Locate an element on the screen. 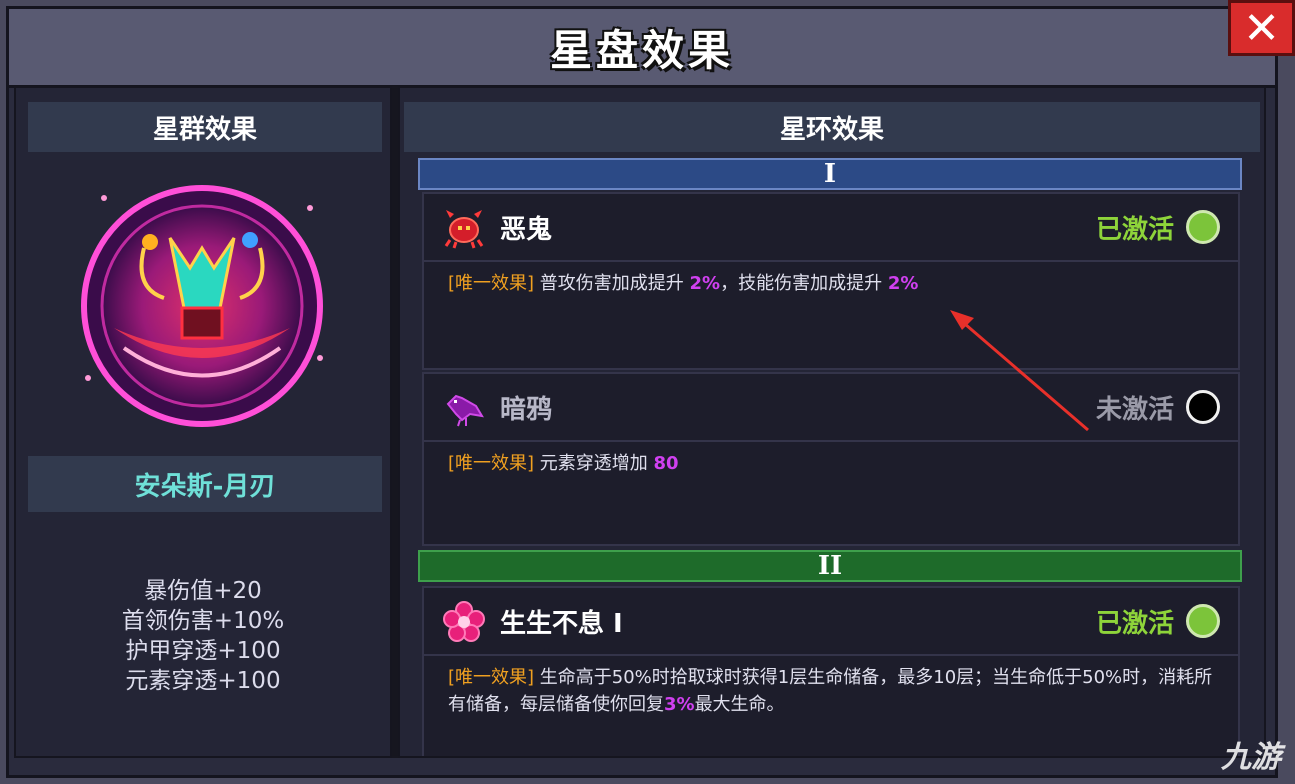 The image size is (1295, 784). page-title: 星盘效果 is located at coordinates (641, 50).